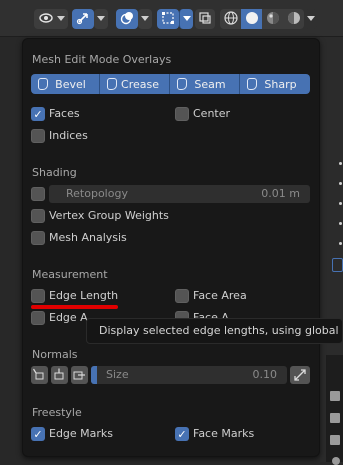  I want to click on vertex-normals-button, so click(39, 375).